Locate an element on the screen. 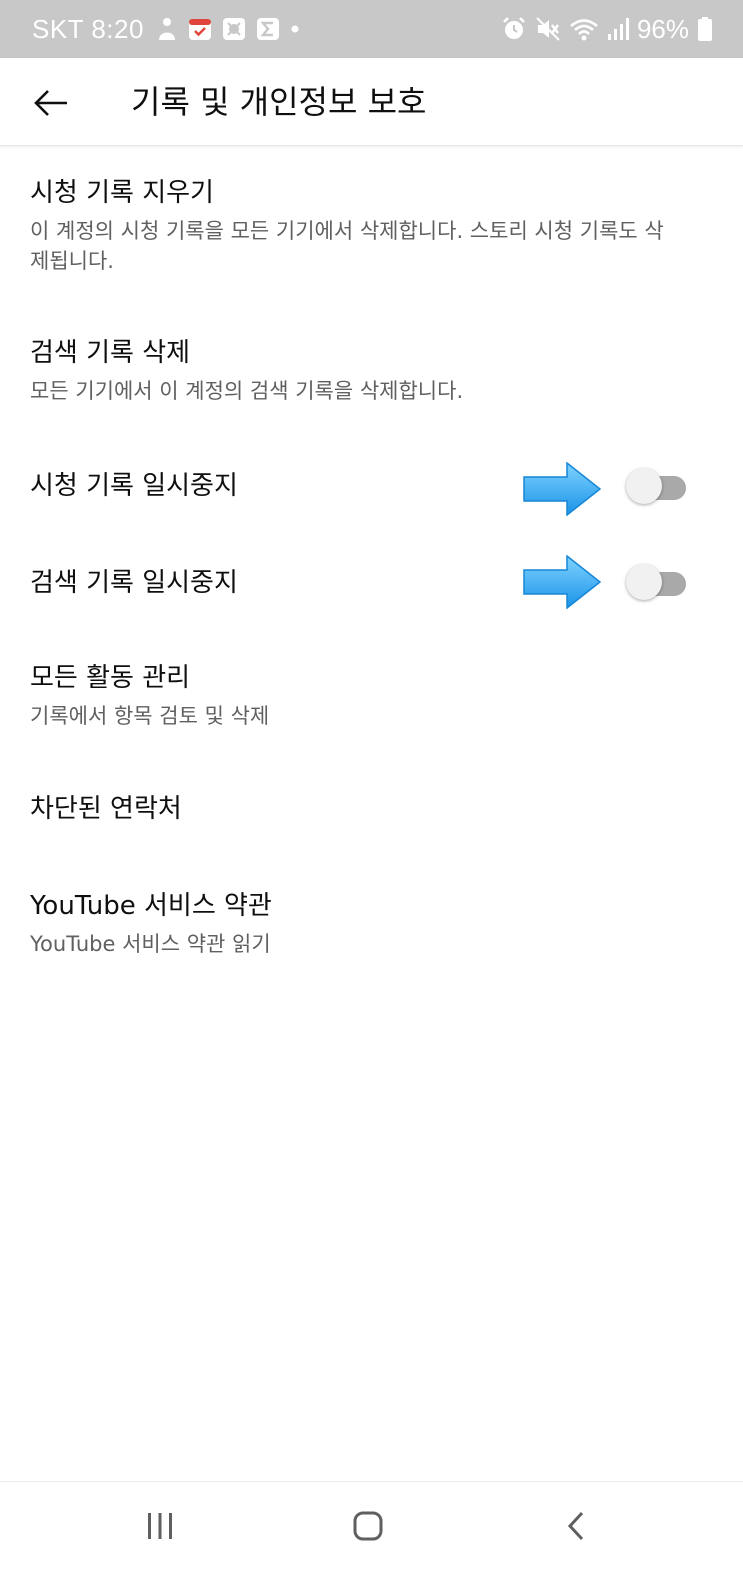 This screenshot has height=1569, width=743. gallery-icon is located at coordinates (234, 29).